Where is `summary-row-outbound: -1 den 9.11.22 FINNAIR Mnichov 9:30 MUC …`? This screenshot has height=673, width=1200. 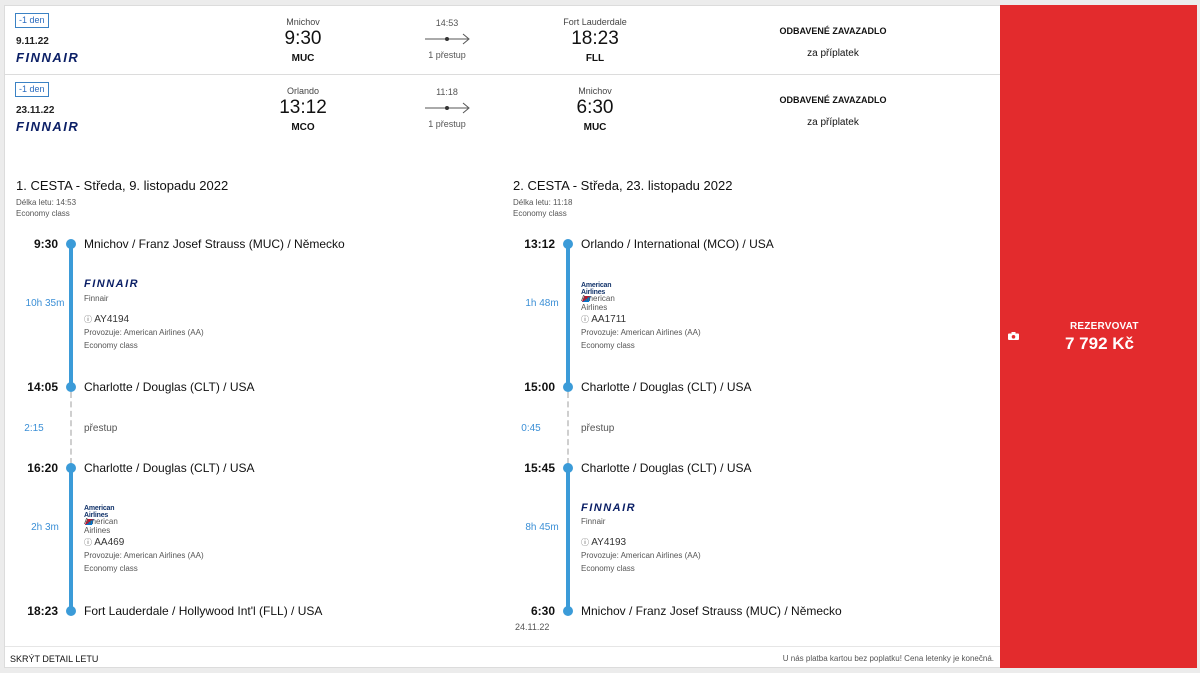
summary-row-outbound: -1 den 9.11.22 FINNAIR Mnichov 9:30 MUC … is located at coordinates (502, 40).